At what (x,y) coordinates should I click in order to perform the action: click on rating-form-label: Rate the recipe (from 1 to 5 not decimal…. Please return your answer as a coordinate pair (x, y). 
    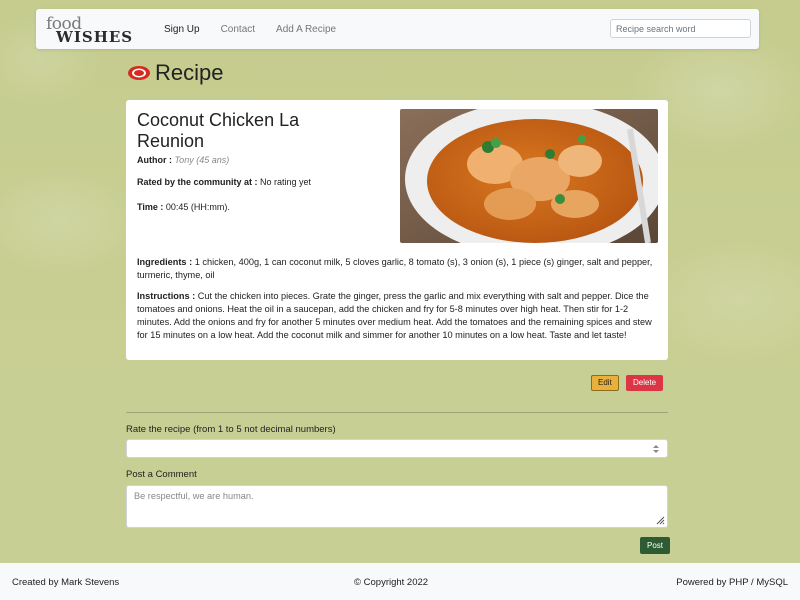
    Looking at the image, I should click on (231, 429).